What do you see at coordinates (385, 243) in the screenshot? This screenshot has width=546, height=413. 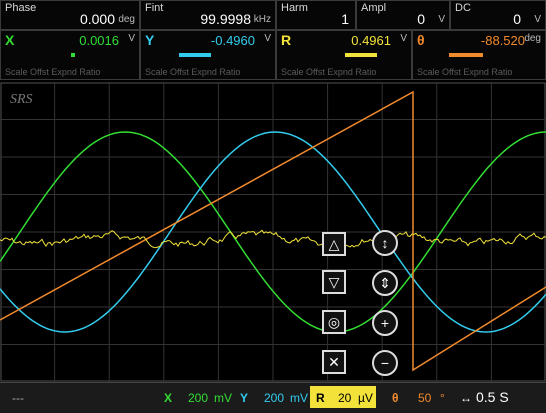 I see `zoom-vertical-in-icon: ↕` at bounding box center [385, 243].